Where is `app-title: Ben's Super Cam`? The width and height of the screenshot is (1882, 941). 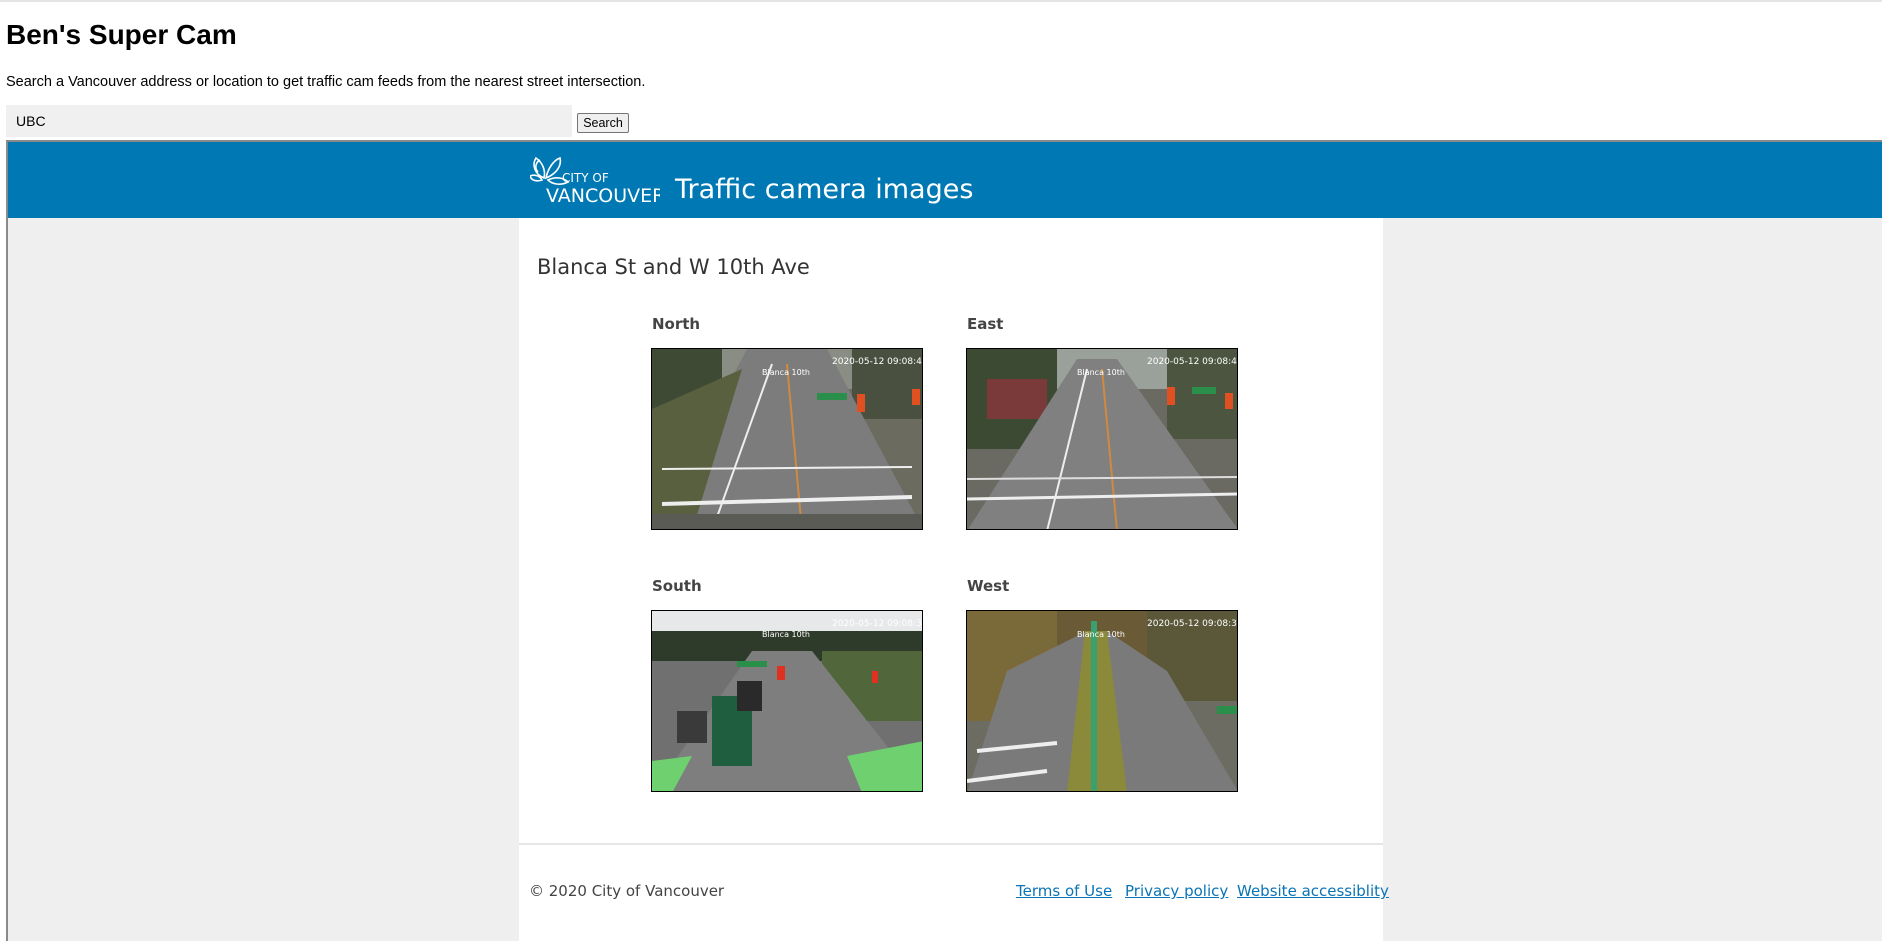 app-title: Ben's Super Cam is located at coordinates (121, 34).